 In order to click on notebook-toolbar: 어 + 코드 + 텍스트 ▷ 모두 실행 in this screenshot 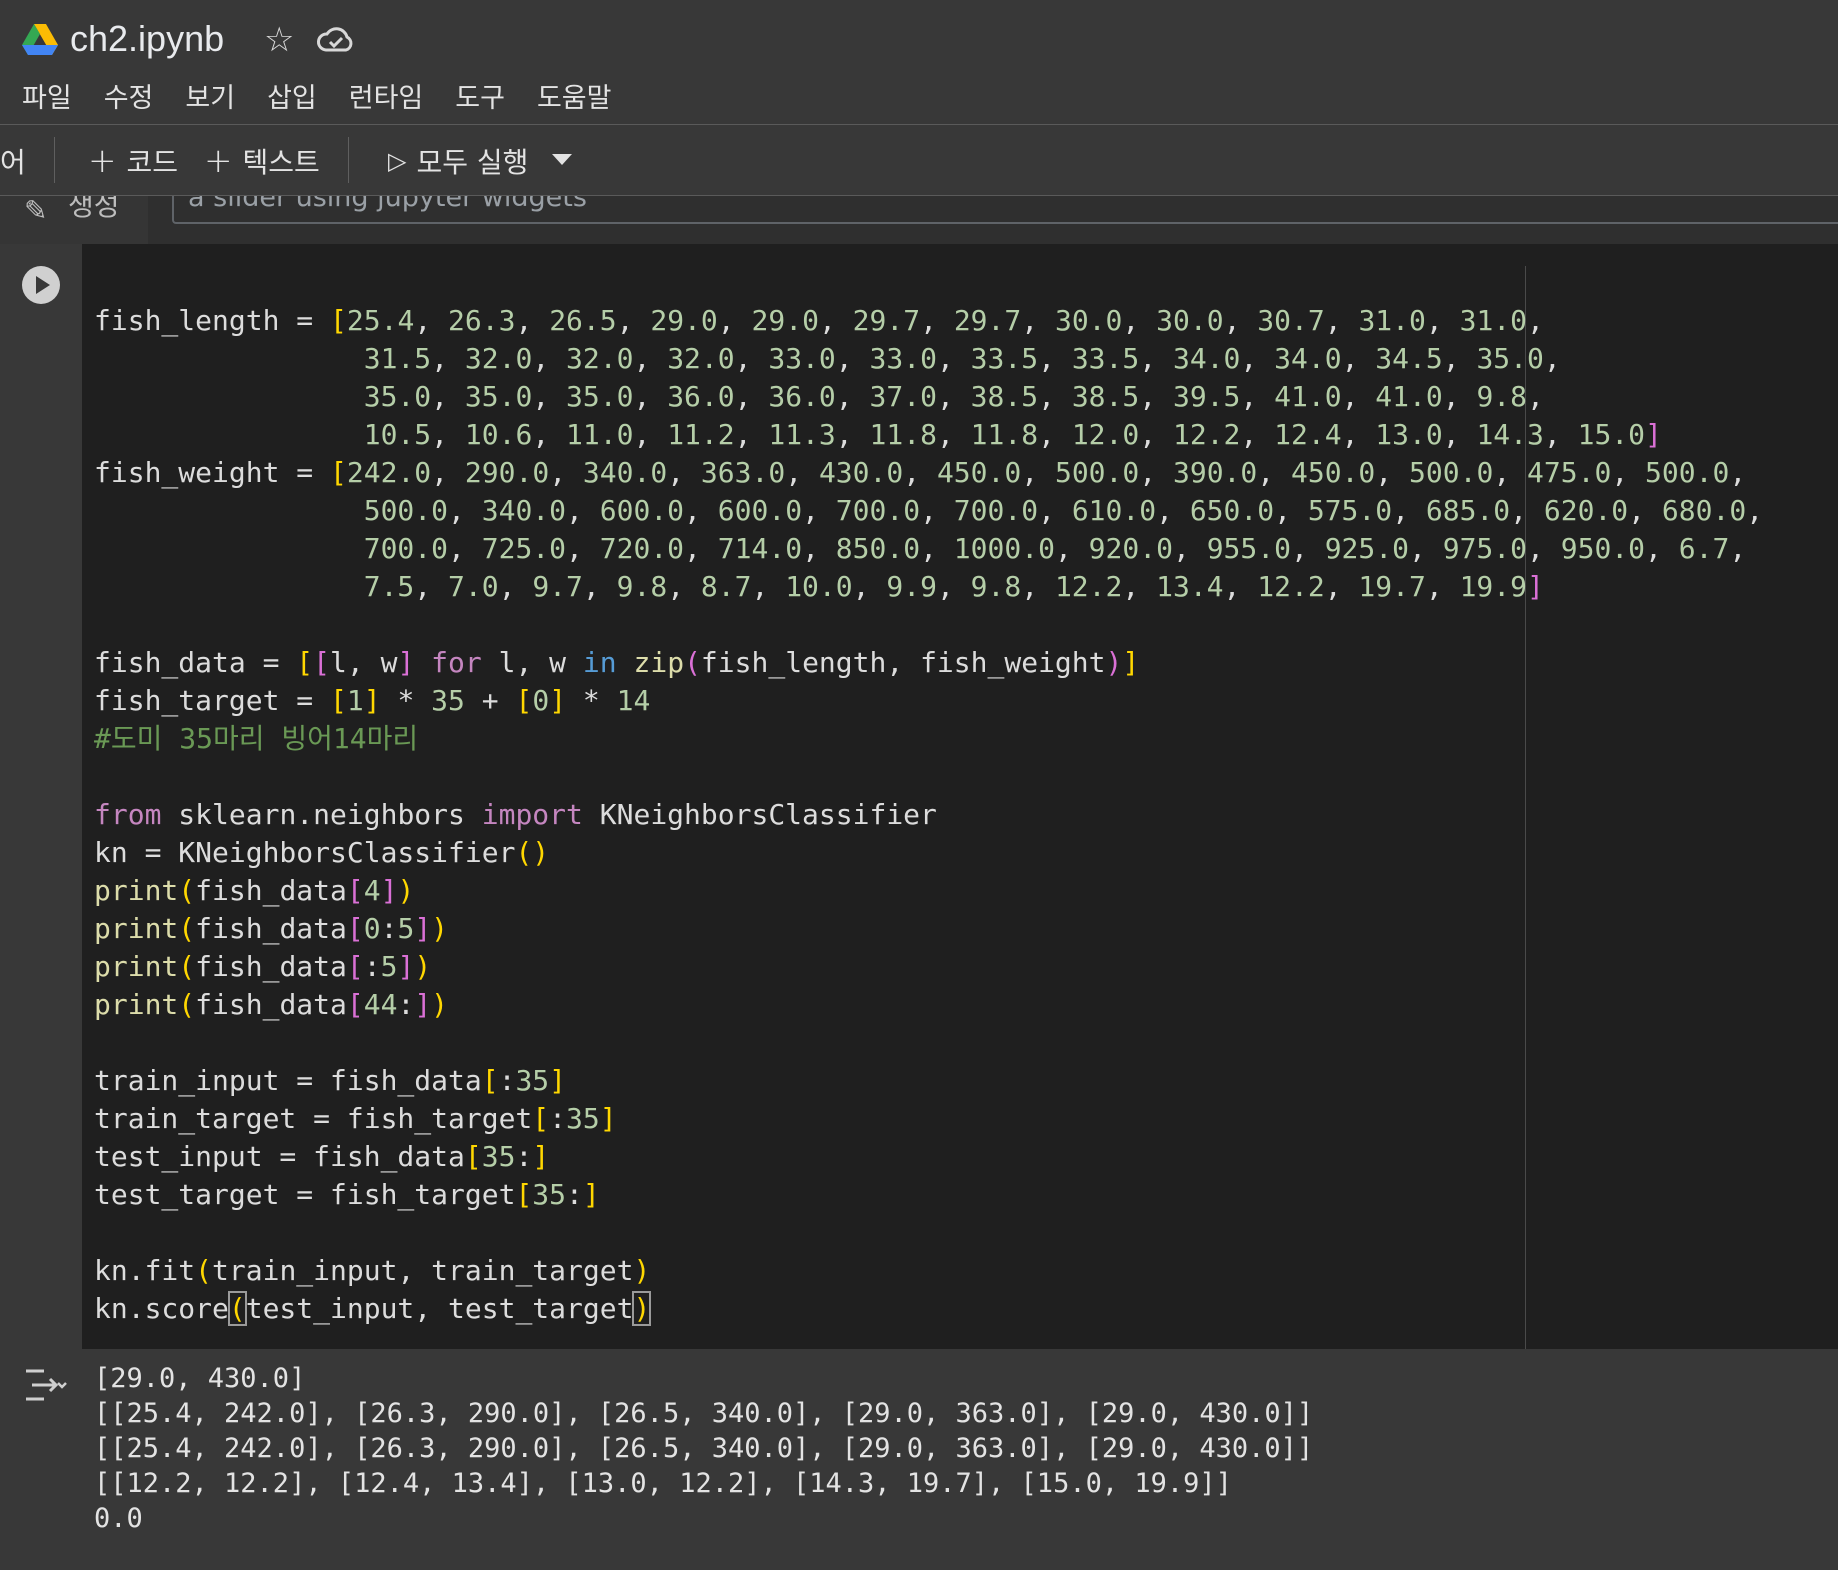, I will do `click(919, 160)`.